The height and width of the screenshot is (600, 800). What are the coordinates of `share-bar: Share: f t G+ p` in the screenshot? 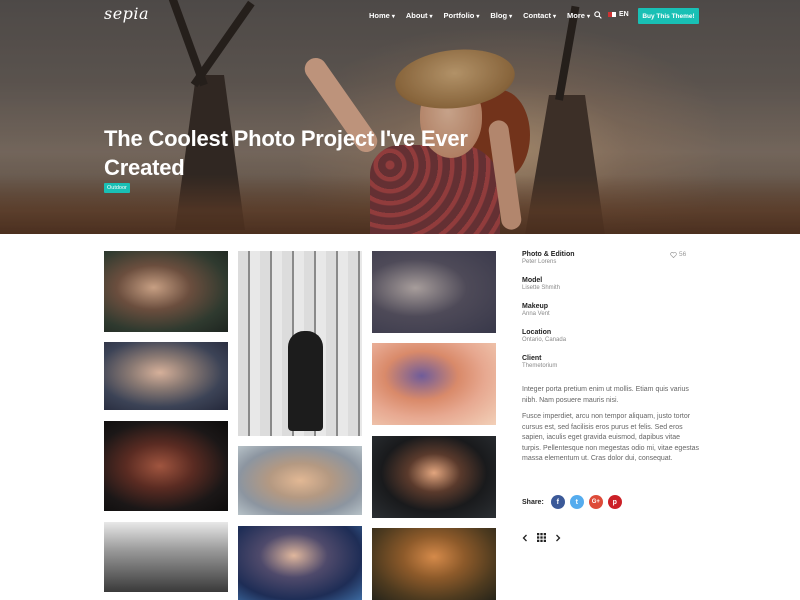 It's located at (572, 502).